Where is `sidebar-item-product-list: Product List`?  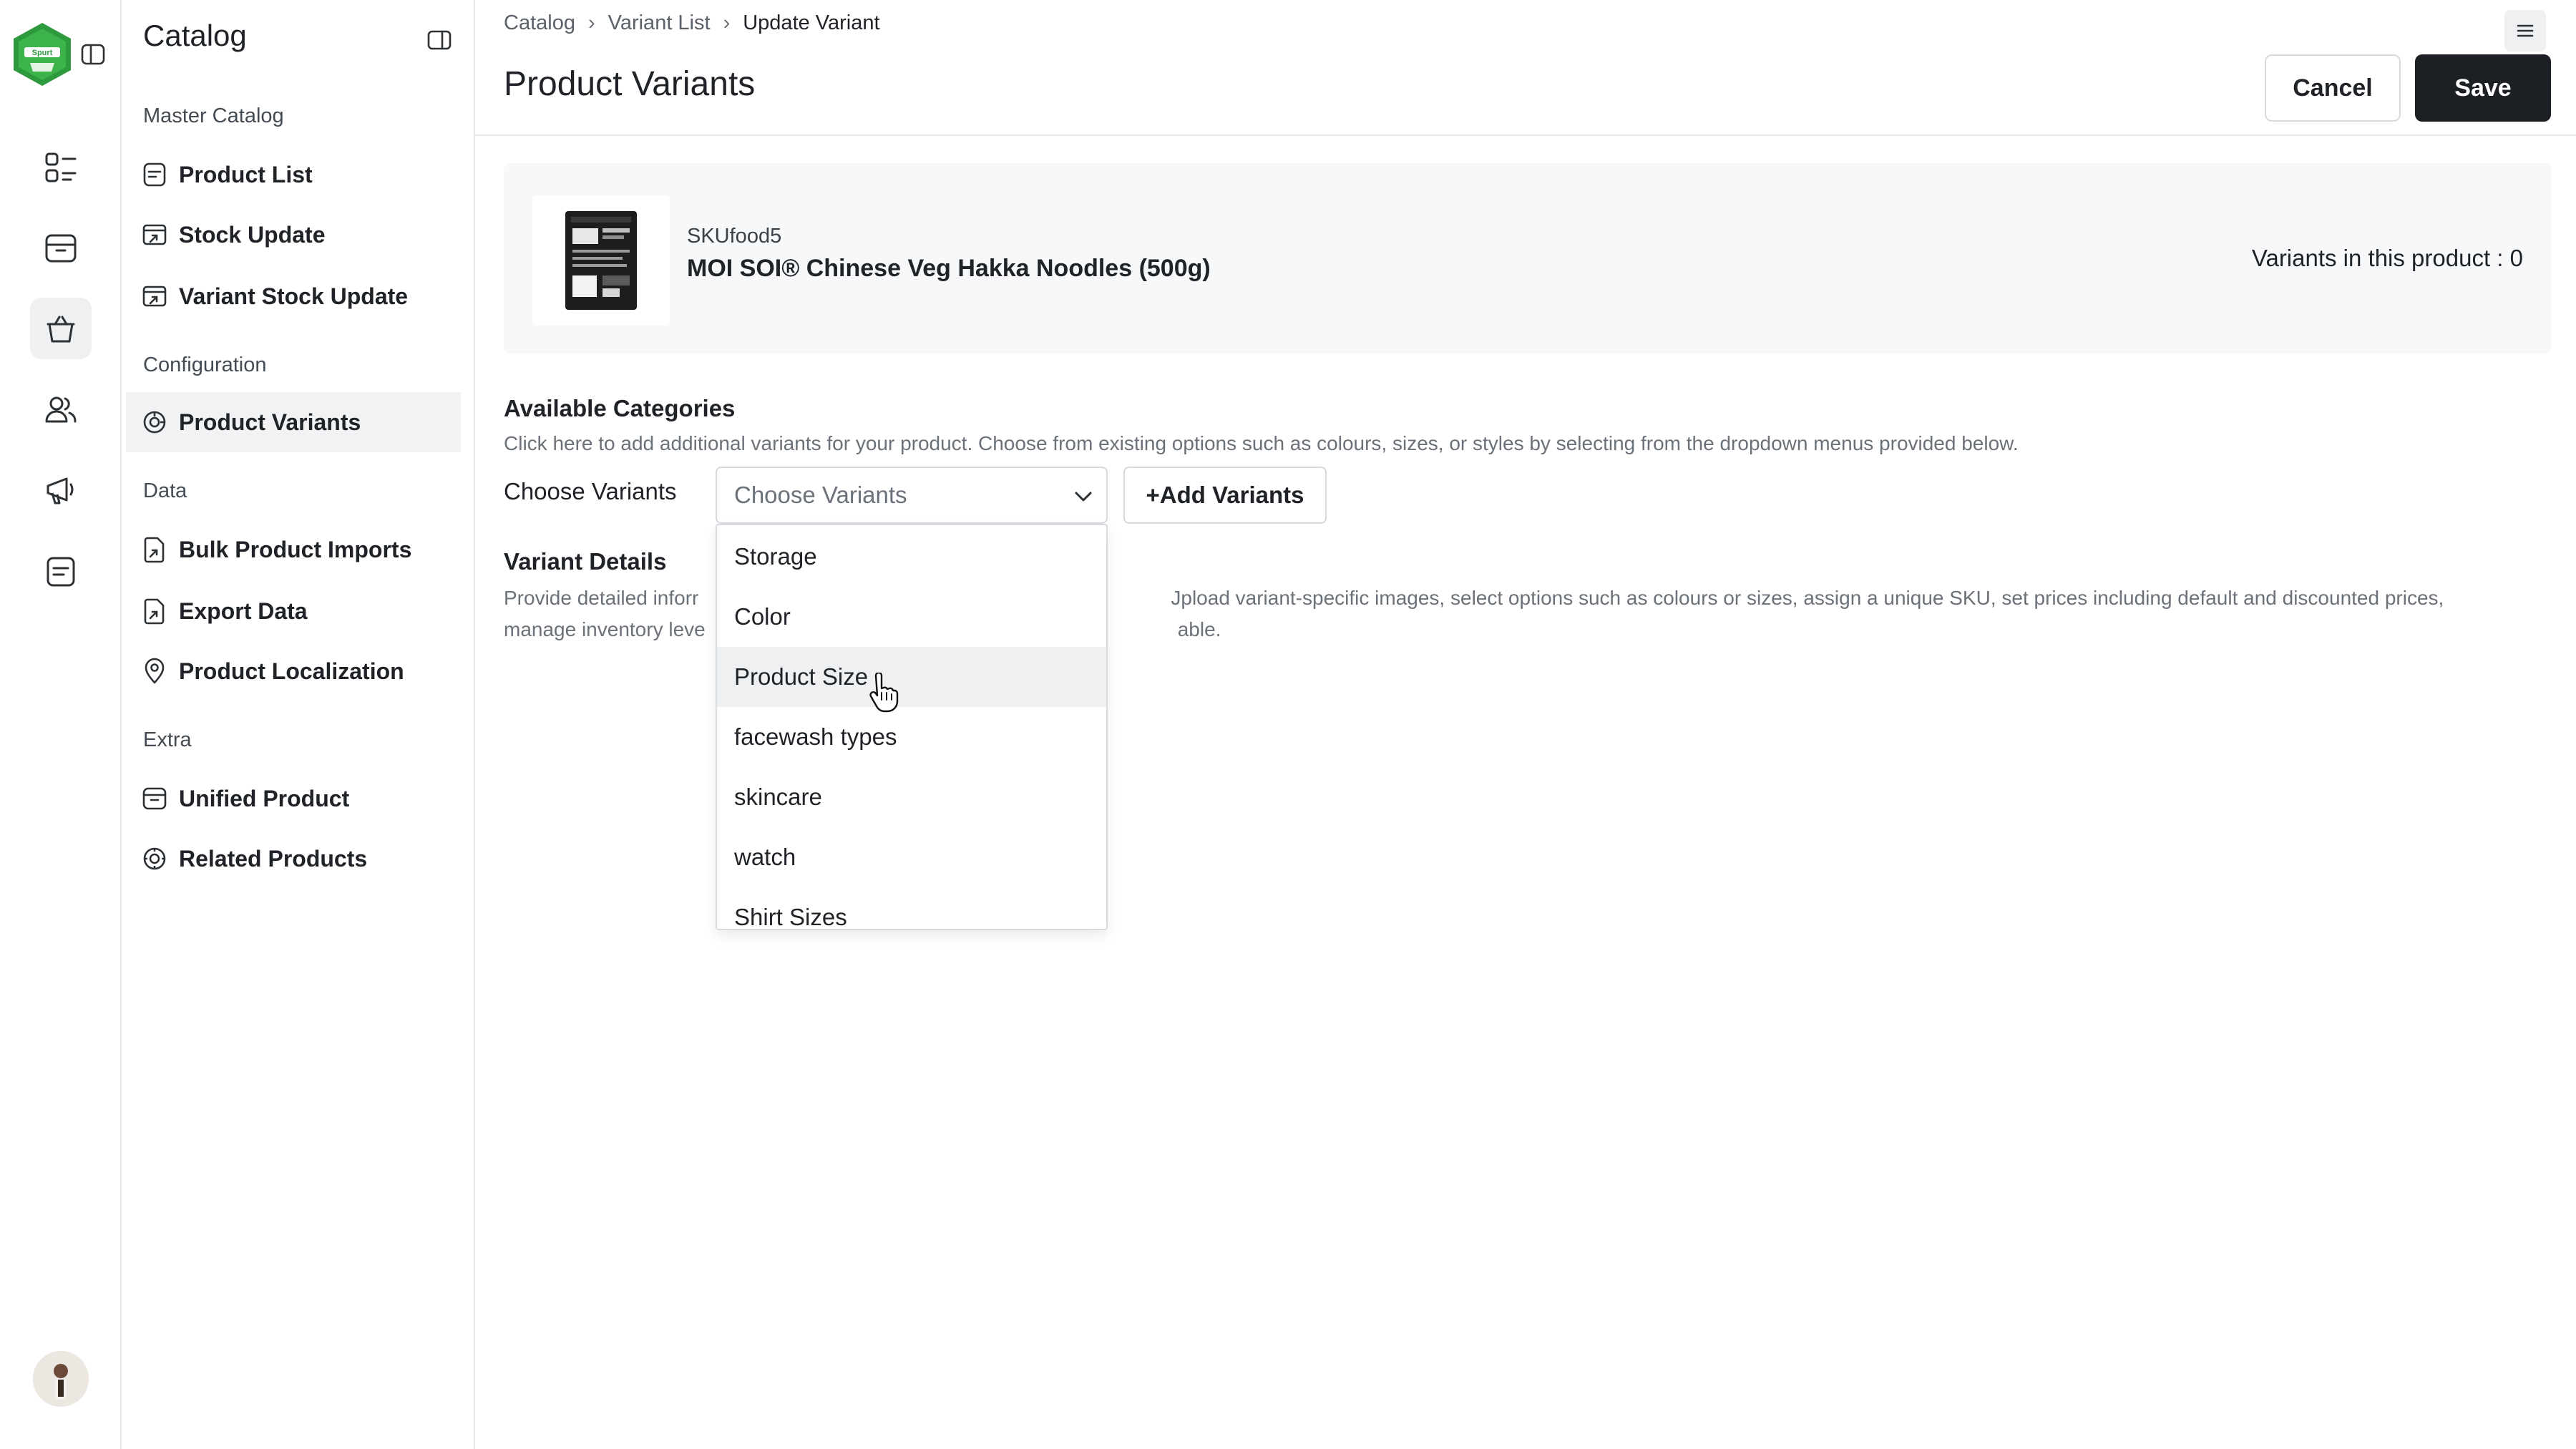 sidebar-item-product-list: Product List is located at coordinates (307, 175).